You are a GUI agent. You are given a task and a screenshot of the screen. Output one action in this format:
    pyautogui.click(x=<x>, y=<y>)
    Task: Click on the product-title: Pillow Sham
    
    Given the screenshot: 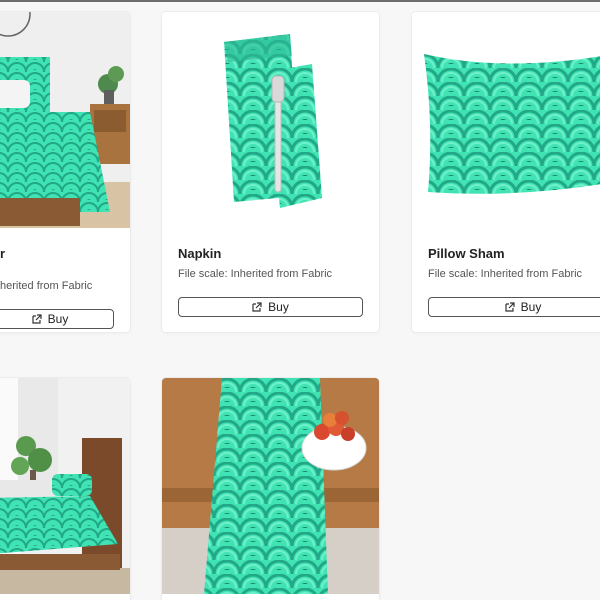 What is the action you would take?
    pyautogui.click(x=466, y=253)
    